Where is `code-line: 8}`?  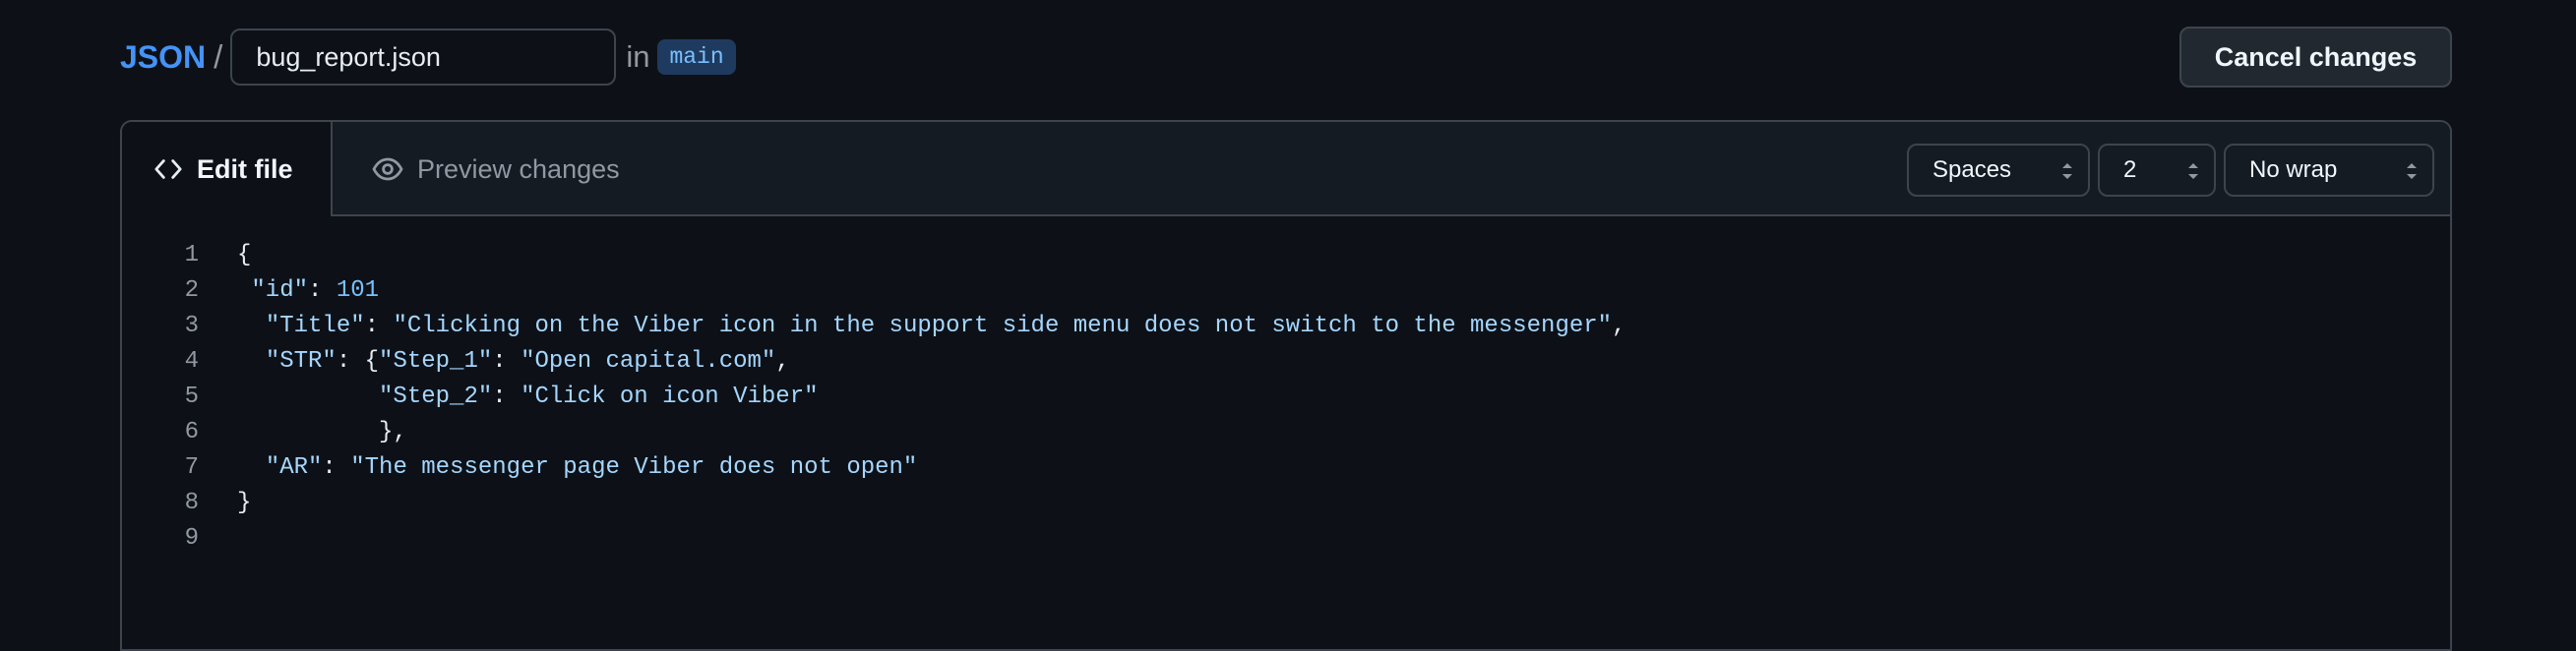
code-line: 8} is located at coordinates (1286, 503).